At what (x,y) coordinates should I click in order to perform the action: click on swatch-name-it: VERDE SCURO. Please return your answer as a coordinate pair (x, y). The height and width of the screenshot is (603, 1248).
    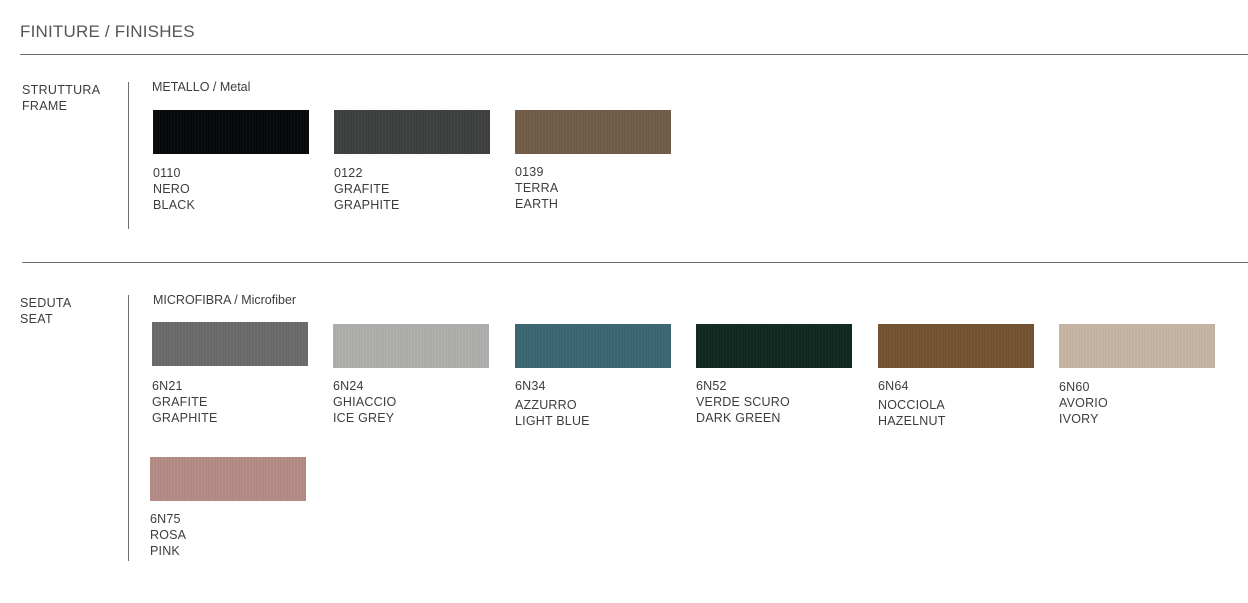
    Looking at the image, I should click on (743, 402).